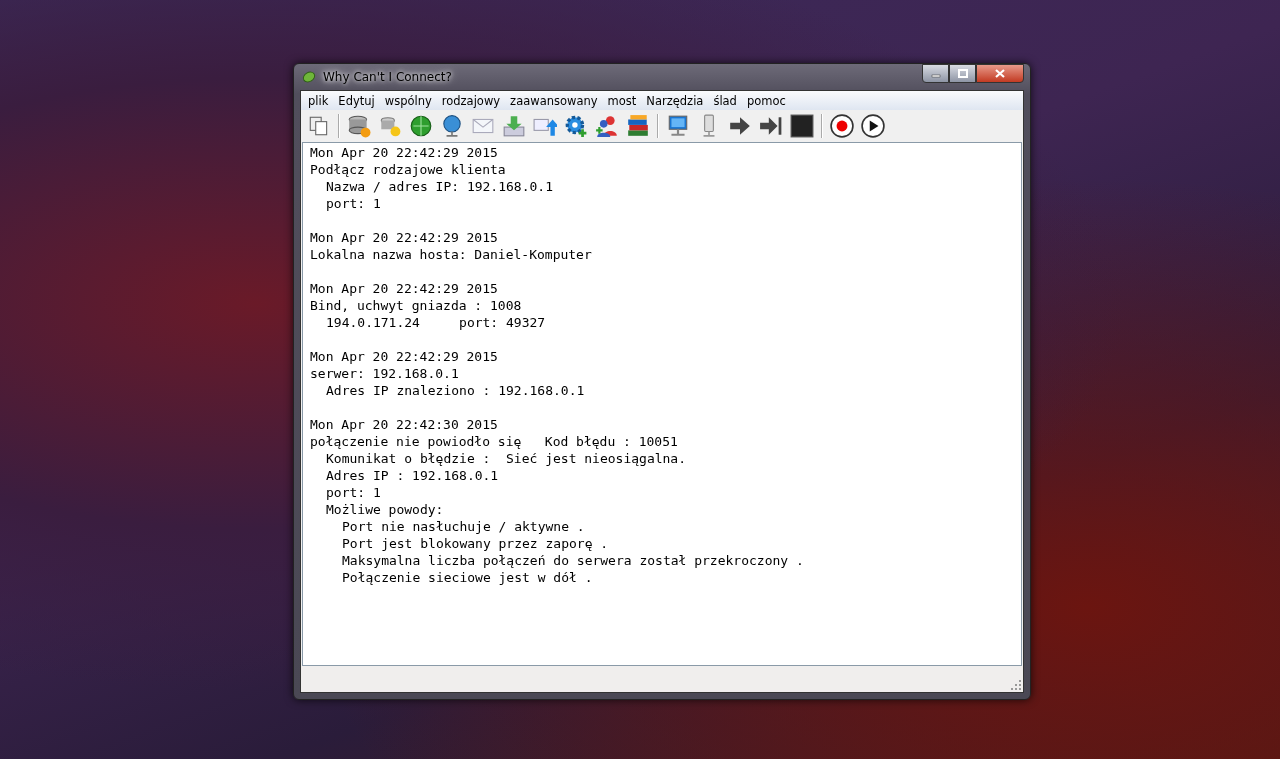 The image size is (1280, 759). I want to click on log-line: Możliwe powody:, so click(385, 509).